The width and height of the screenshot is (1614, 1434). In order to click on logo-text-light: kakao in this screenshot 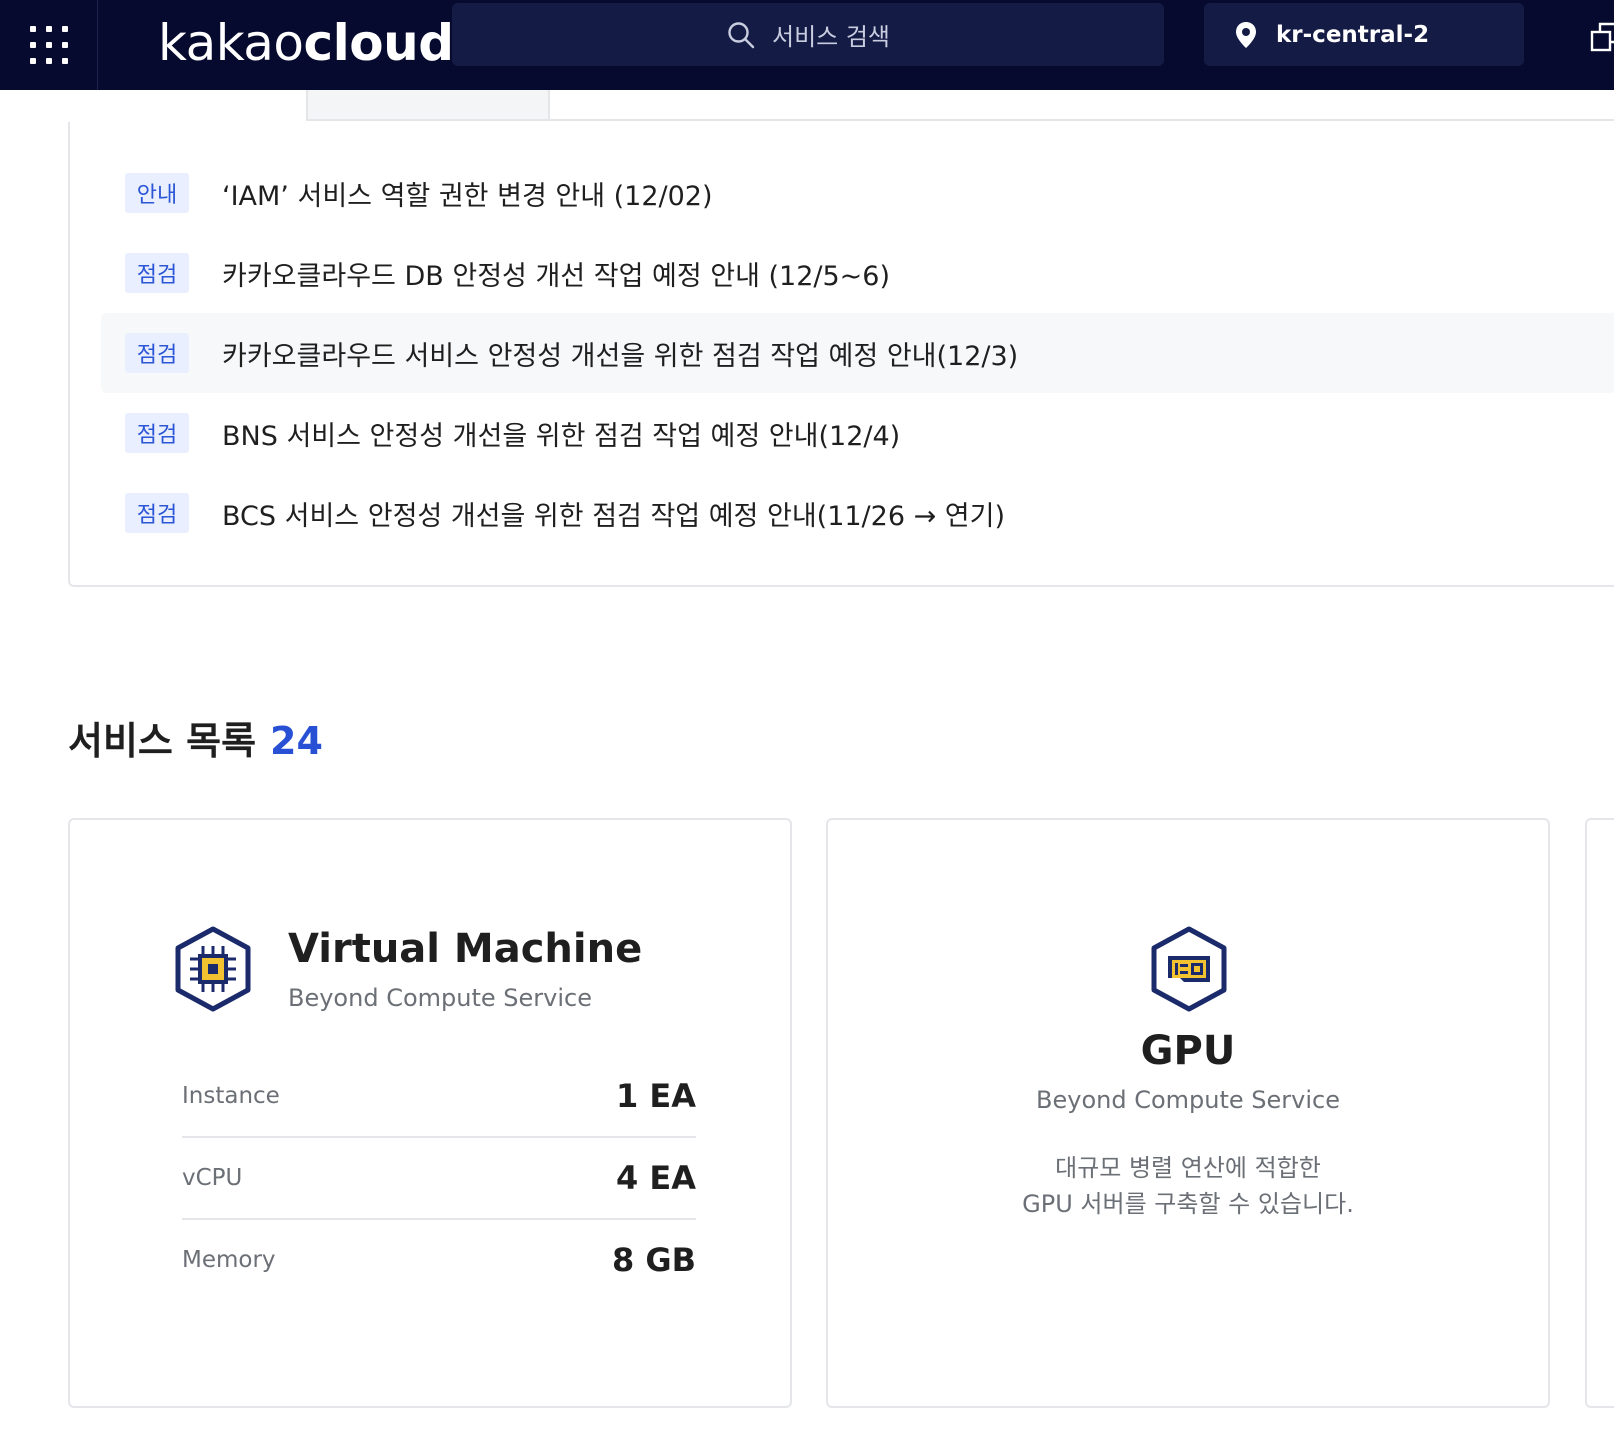, I will do `click(231, 43)`.